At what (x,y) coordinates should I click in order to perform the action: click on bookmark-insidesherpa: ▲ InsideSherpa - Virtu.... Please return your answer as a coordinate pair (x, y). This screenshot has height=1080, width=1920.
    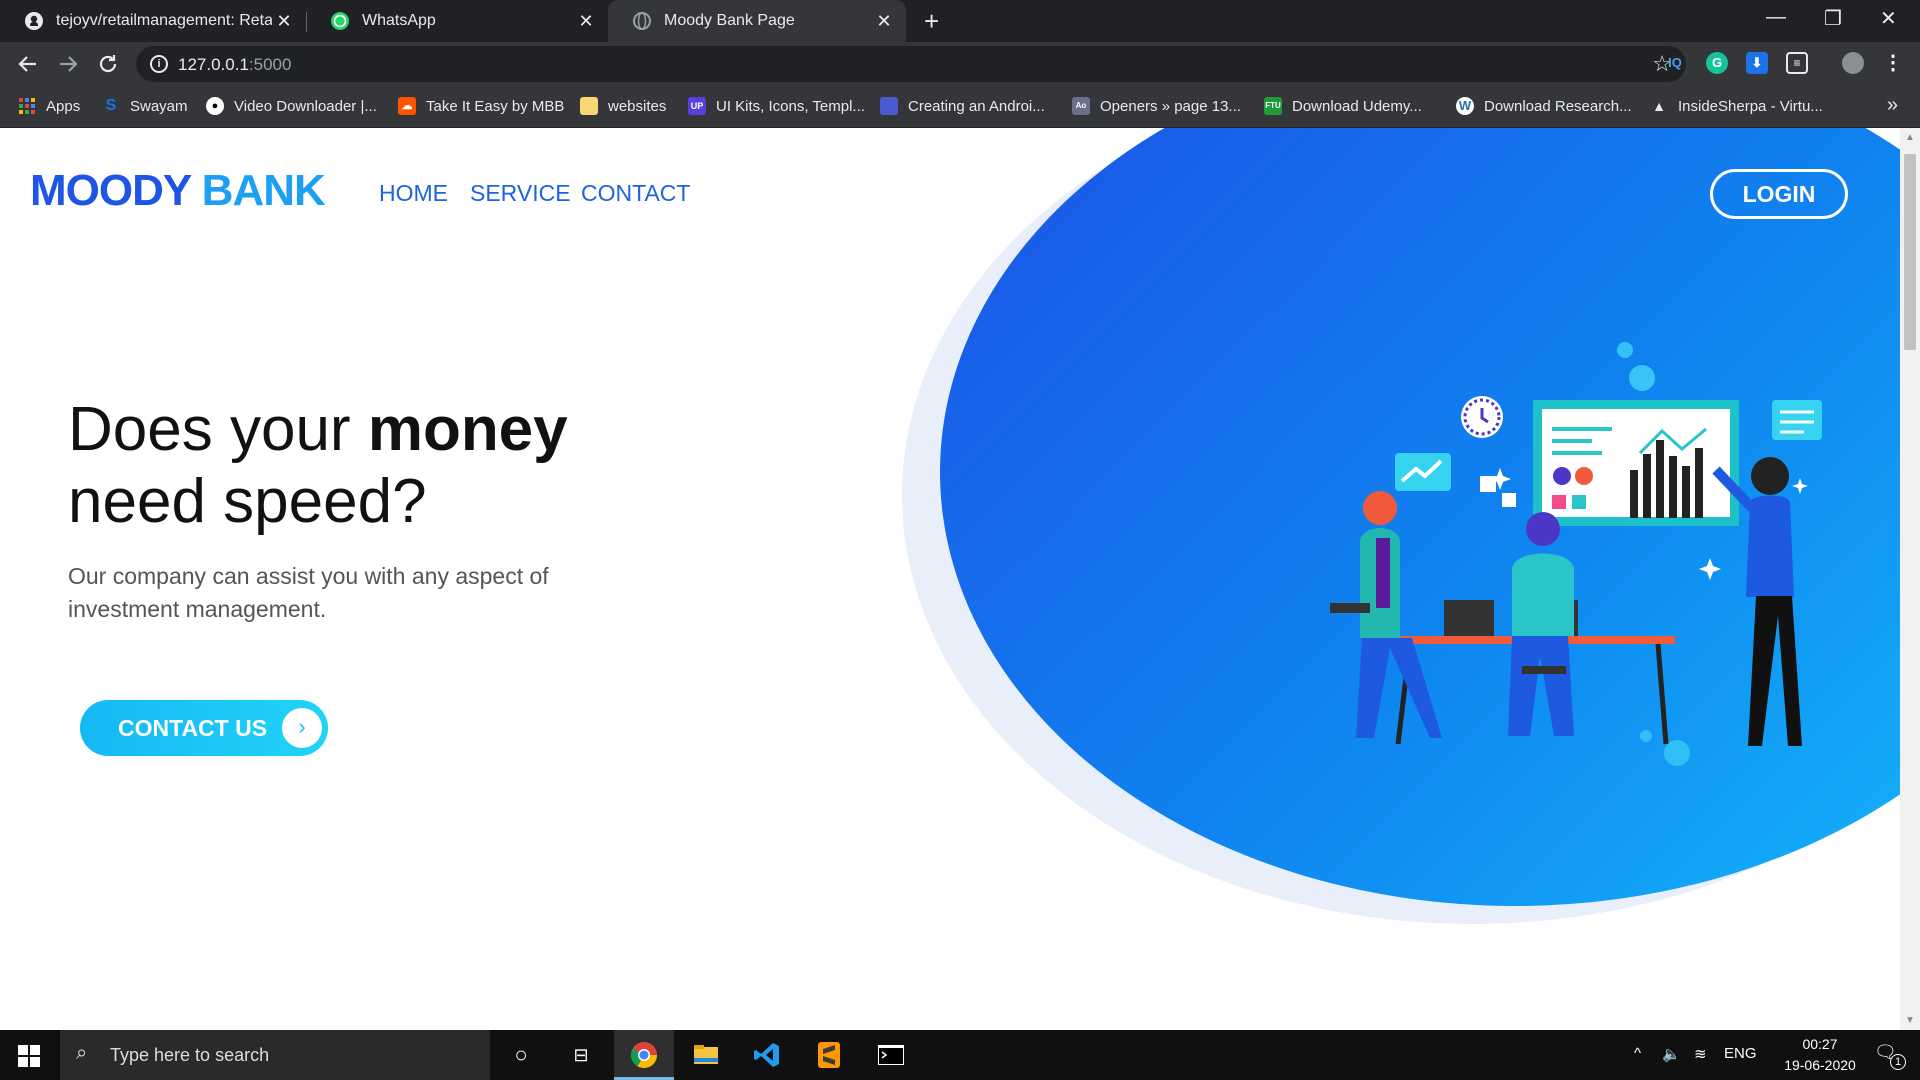
    Looking at the image, I should click on (1736, 106).